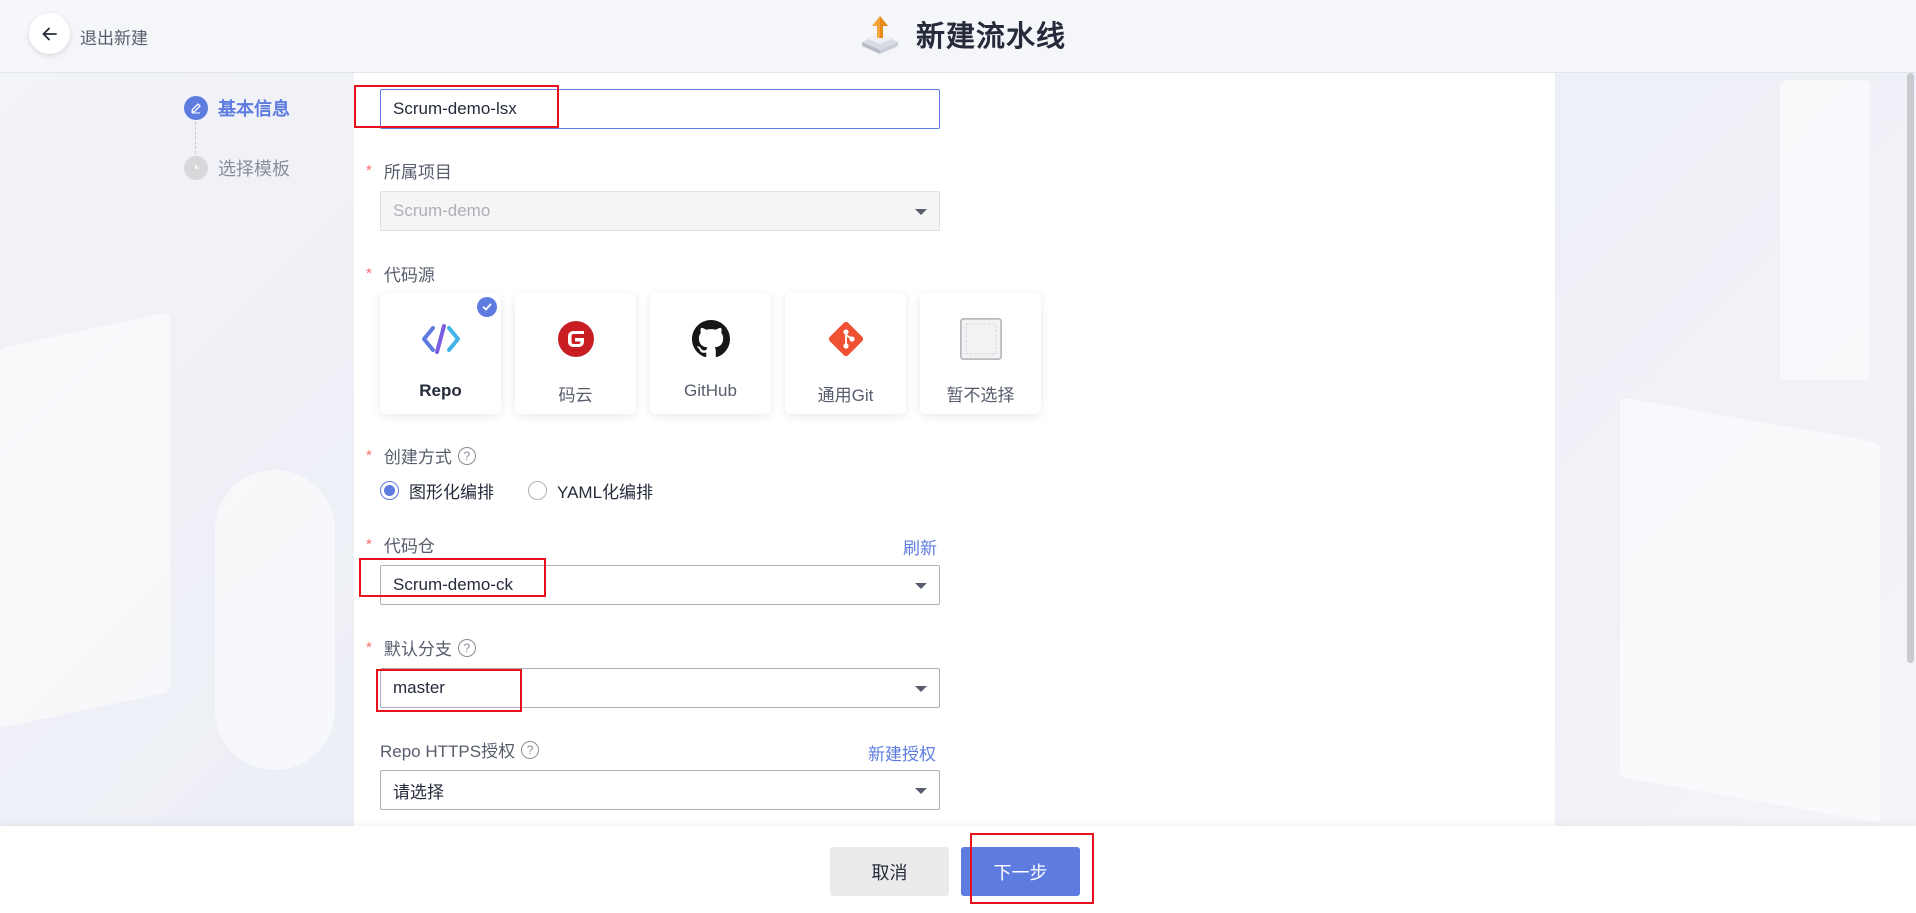 The height and width of the screenshot is (913, 1916). What do you see at coordinates (991, 37) in the screenshot?
I see `page-title: 新建流水线` at bounding box center [991, 37].